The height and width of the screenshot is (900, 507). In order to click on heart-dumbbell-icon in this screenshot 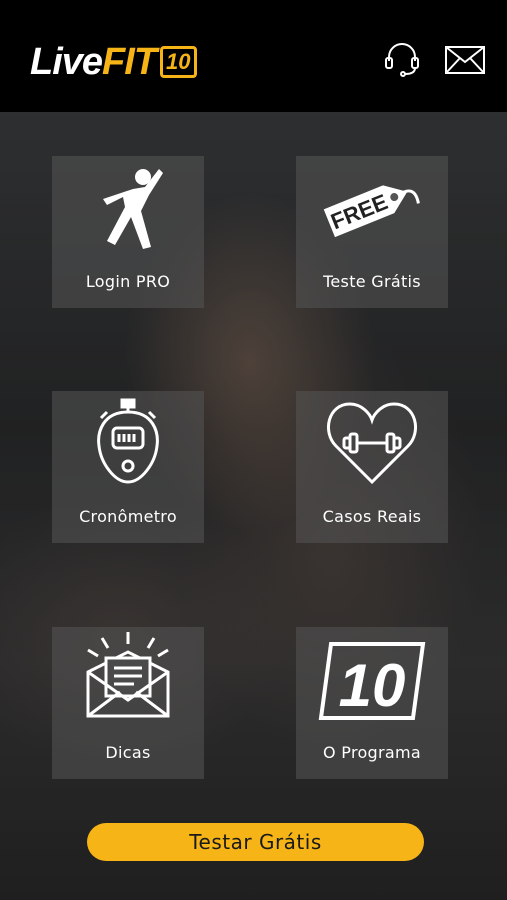, I will do `click(372, 444)`.